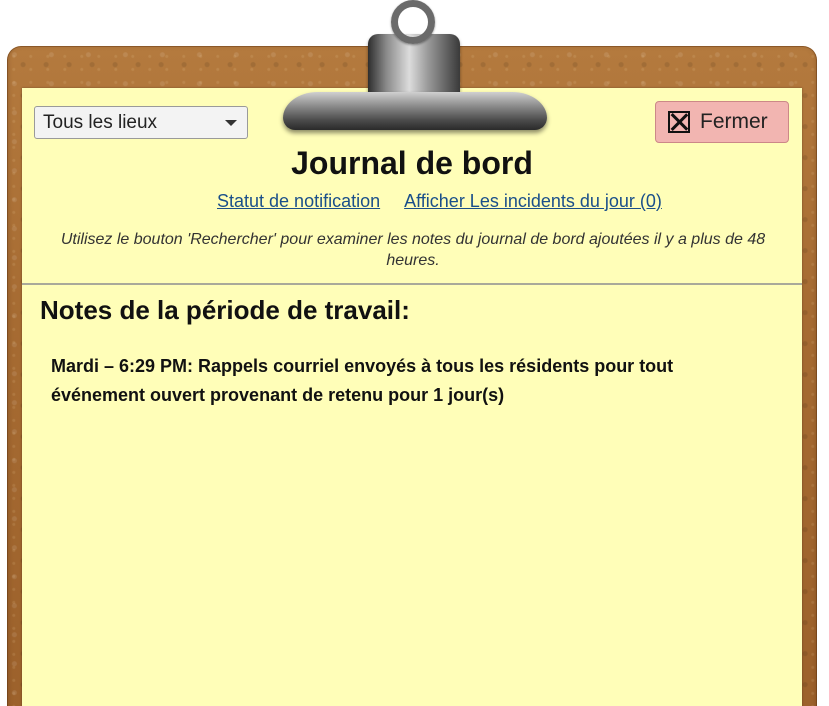 The image size is (829, 706). What do you see at coordinates (412, 284) in the screenshot?
I see `divider` at bounding box center [412, 284].